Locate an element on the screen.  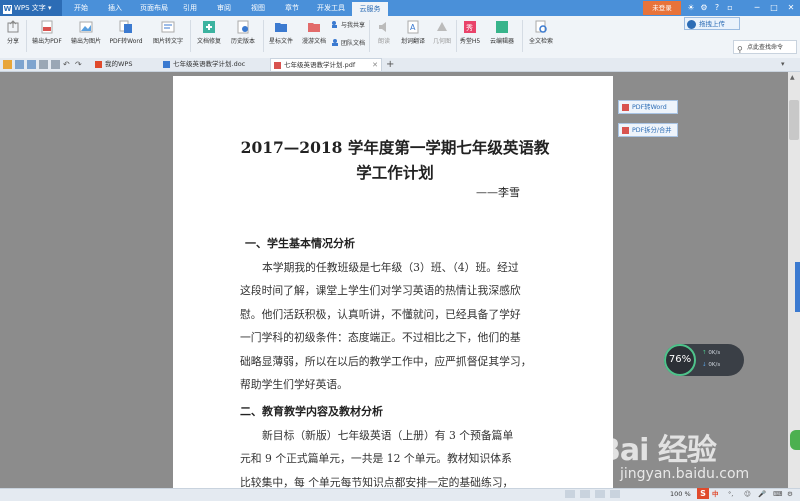
fulltext-search-button: 全文检索 is located at coordinates (541, 37).